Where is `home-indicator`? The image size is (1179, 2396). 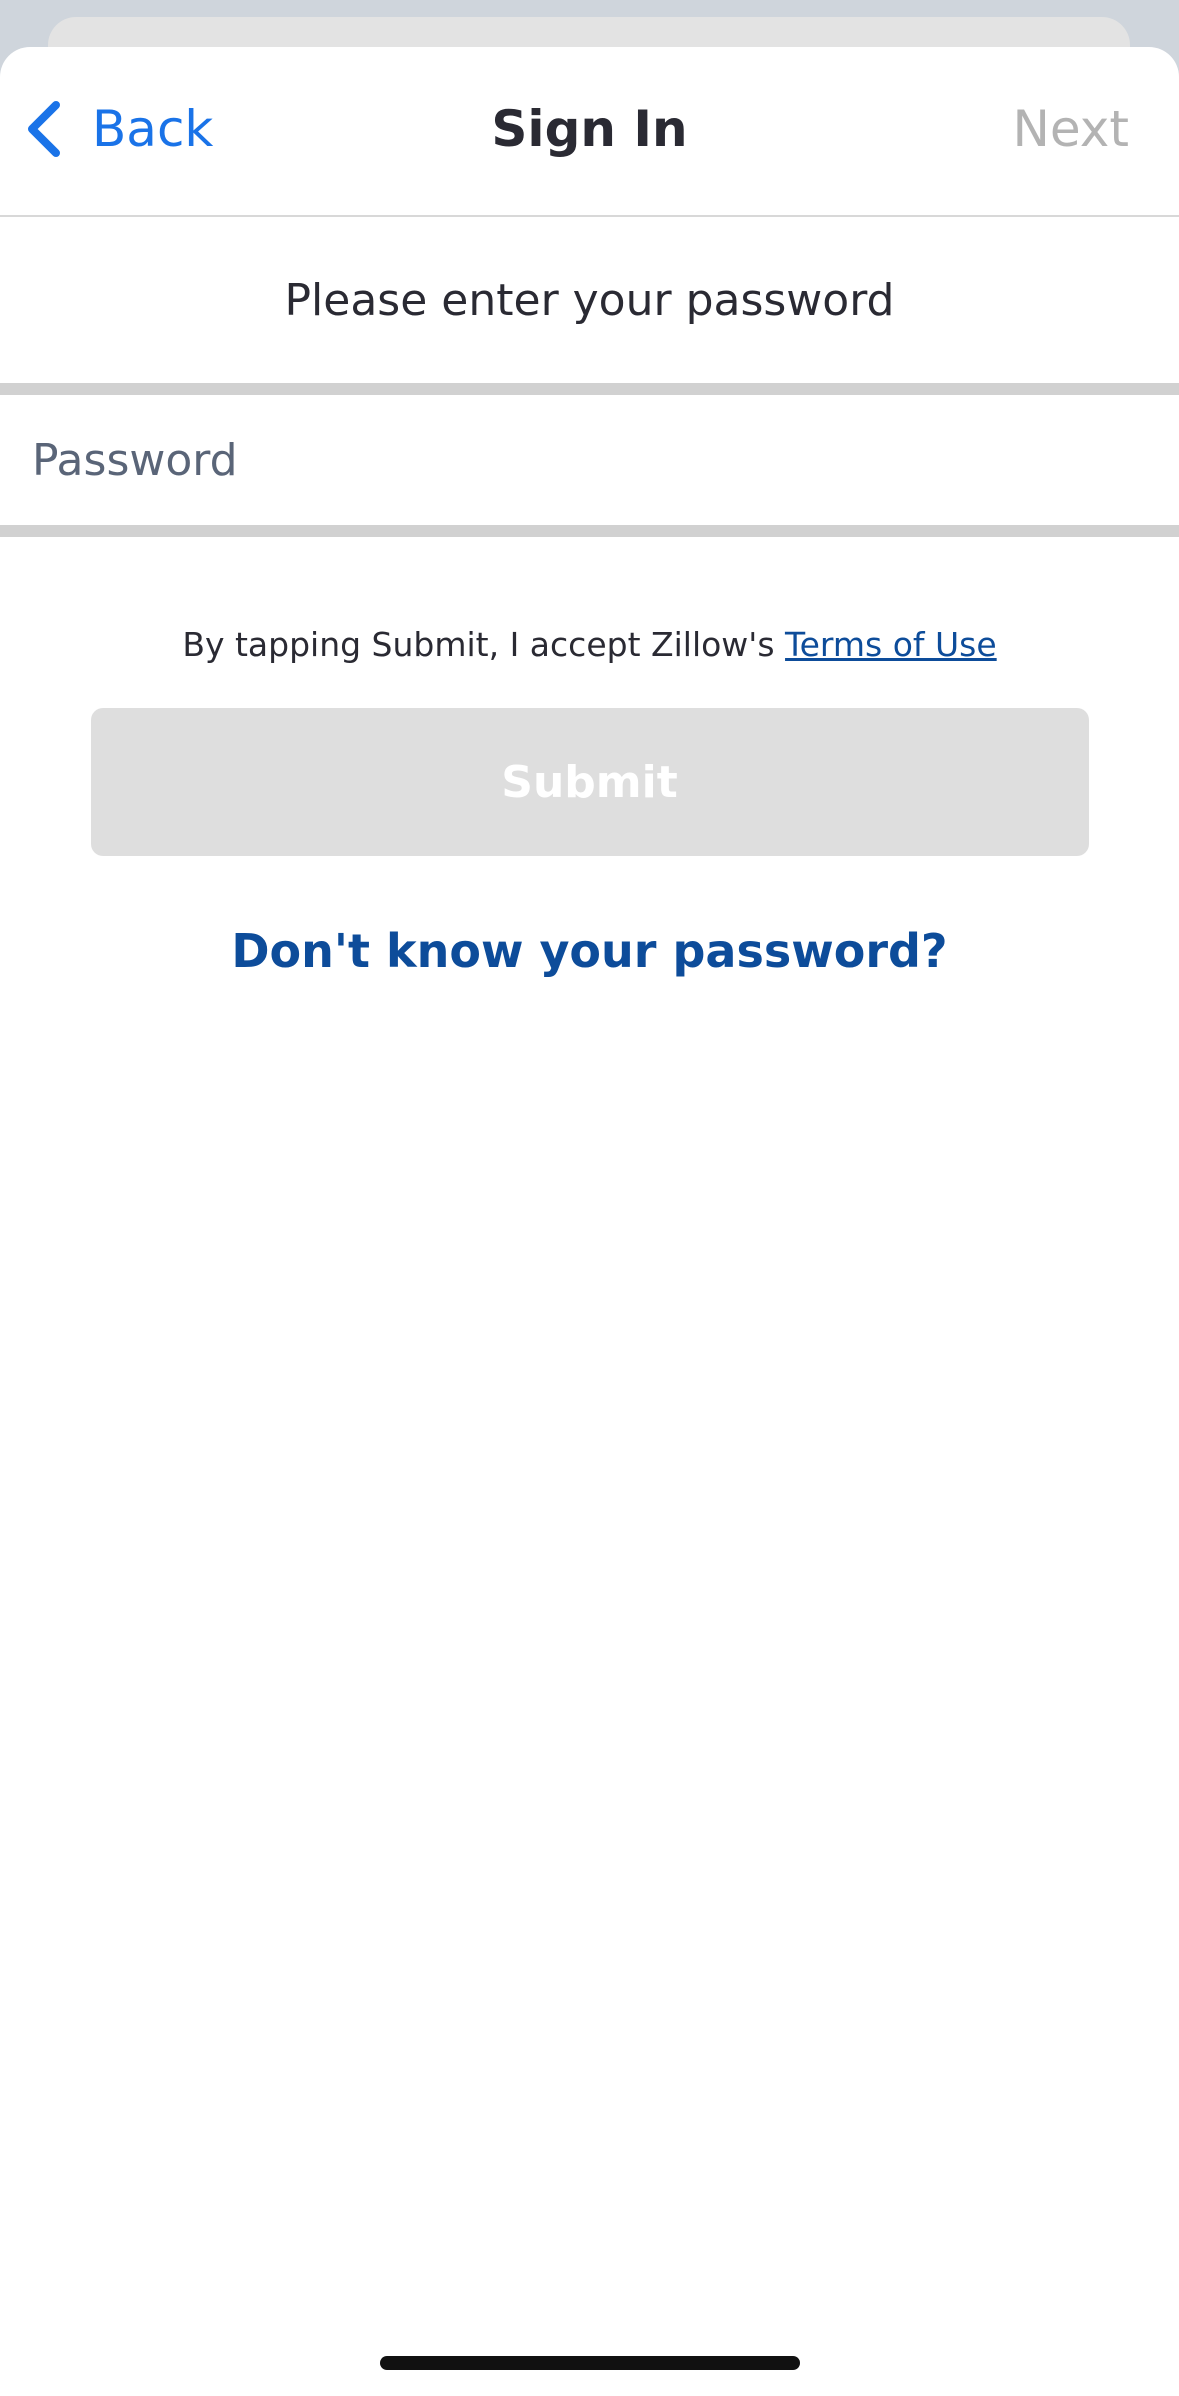 home-indicator is located at coordinates (590, 2363).